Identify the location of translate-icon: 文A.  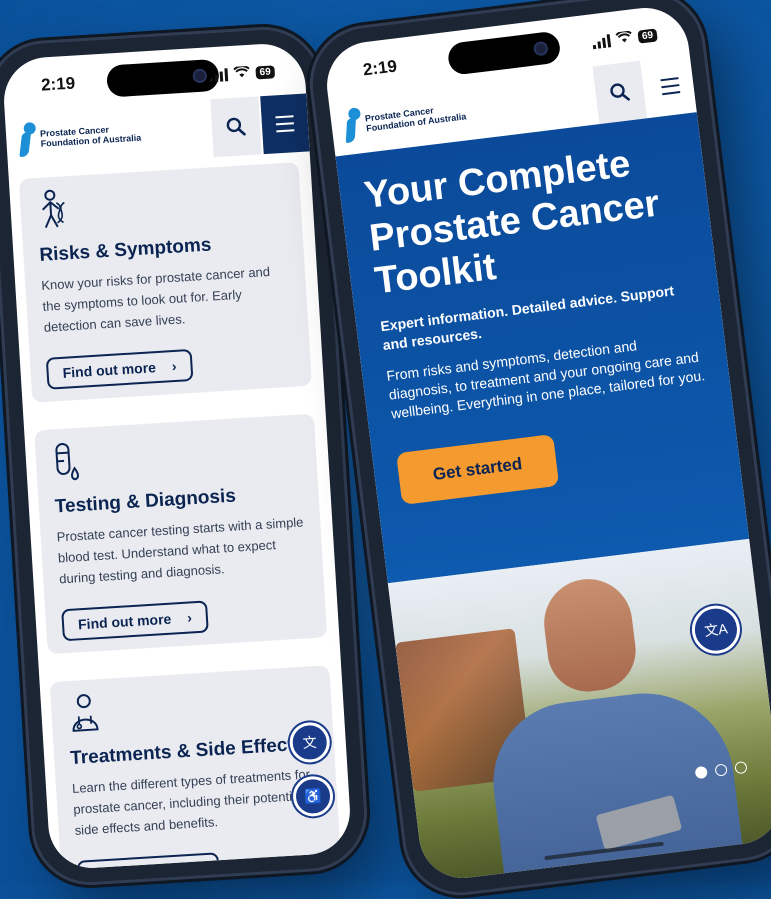
(716, 629).